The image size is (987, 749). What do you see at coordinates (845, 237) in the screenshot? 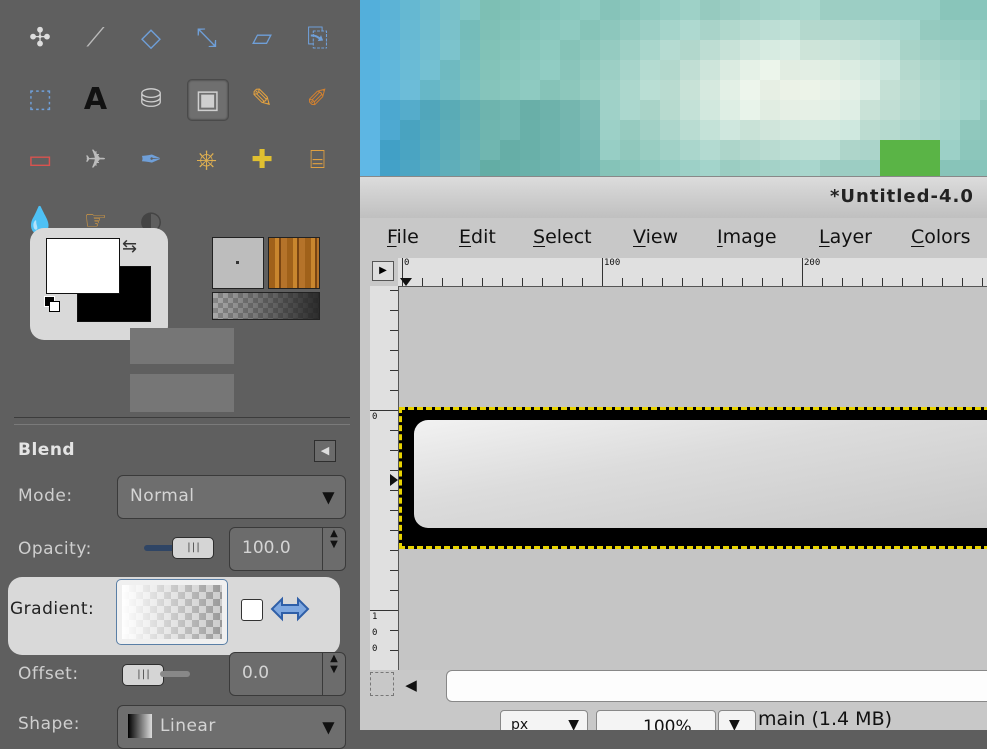
I see `menu-layer: Layer` at bounding box center [845, 237].